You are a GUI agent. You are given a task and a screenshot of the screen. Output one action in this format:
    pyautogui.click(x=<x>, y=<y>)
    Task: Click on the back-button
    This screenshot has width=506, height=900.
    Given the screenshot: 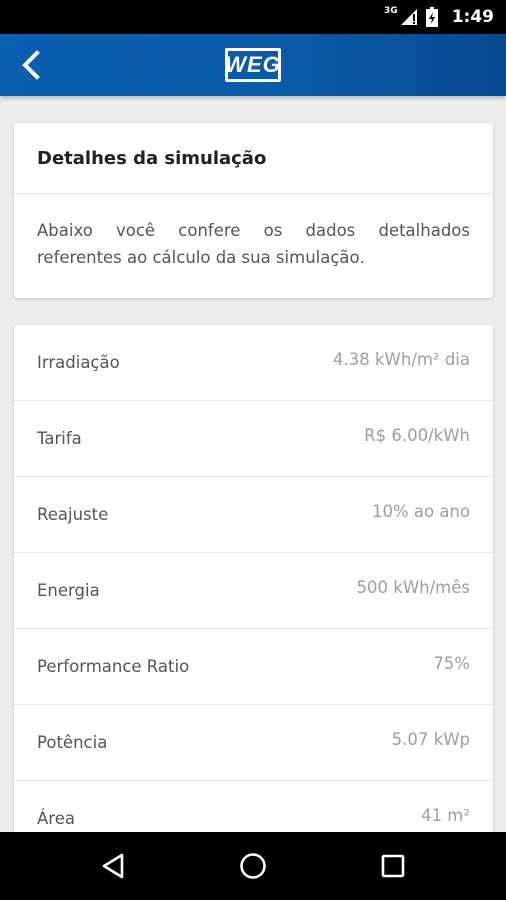 What is the action you would take?
    pyautogui.click(x=31, y=65)
    